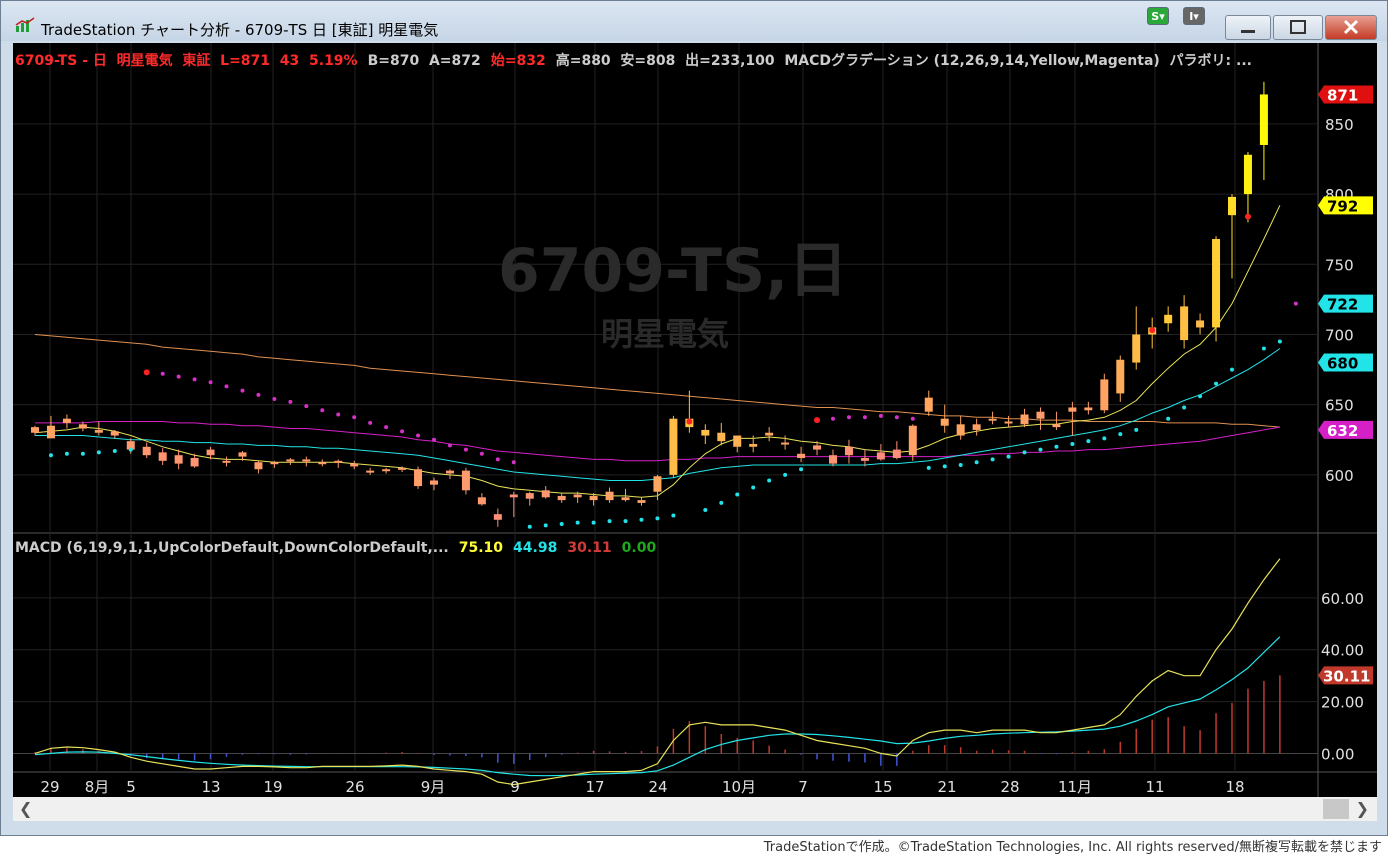 This screenshot has width=1388, height=855. What do you see at coordinates (739, 787) in the screenshot?
I see `date-tick-label: 10月` at bounding box center [739, 787].